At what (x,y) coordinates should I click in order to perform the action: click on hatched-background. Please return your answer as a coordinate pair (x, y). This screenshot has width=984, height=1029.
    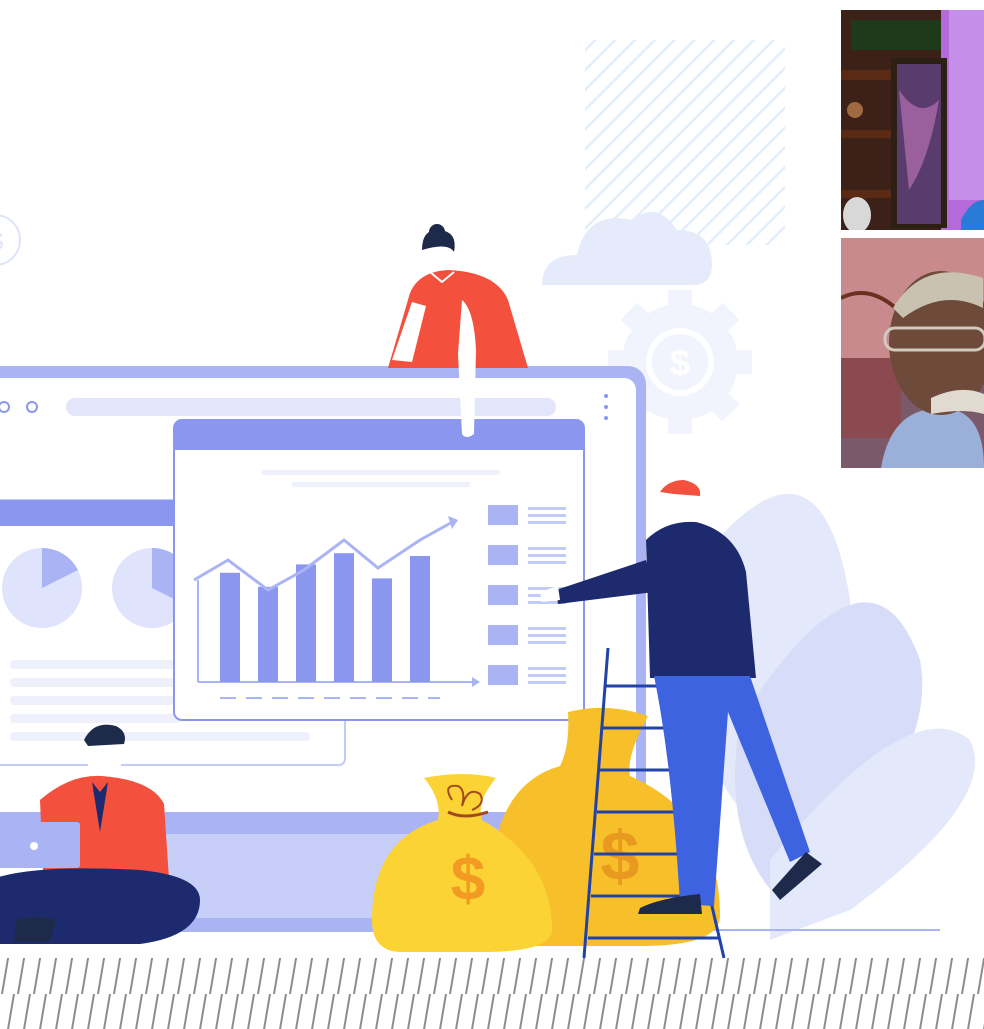
    Looking at the image, I should click on (685, 142).